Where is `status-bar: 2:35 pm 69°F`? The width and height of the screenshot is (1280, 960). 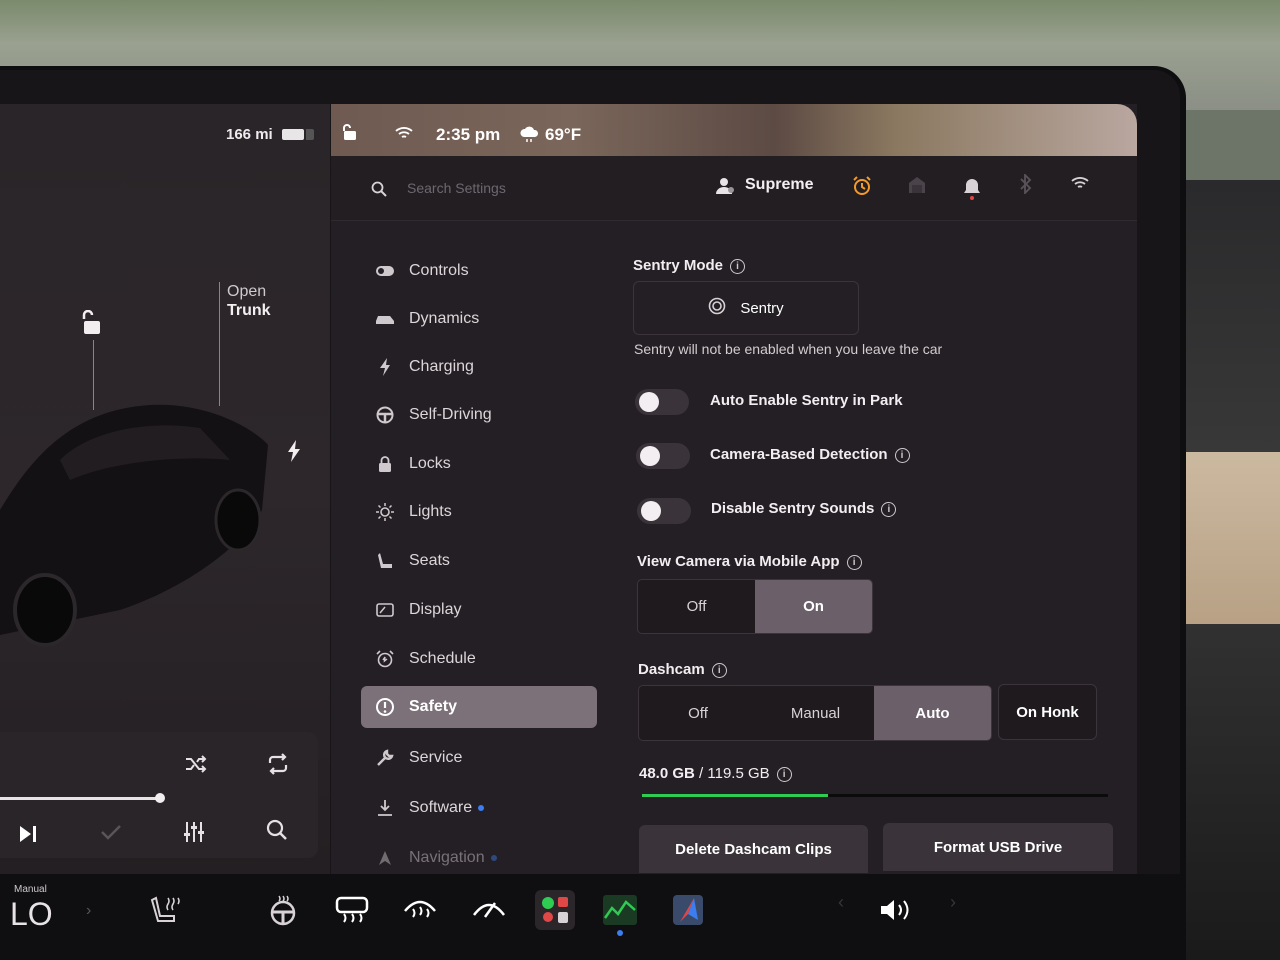 status-bar: 2:35 pm 69°F is located at coordinates (734, 130).